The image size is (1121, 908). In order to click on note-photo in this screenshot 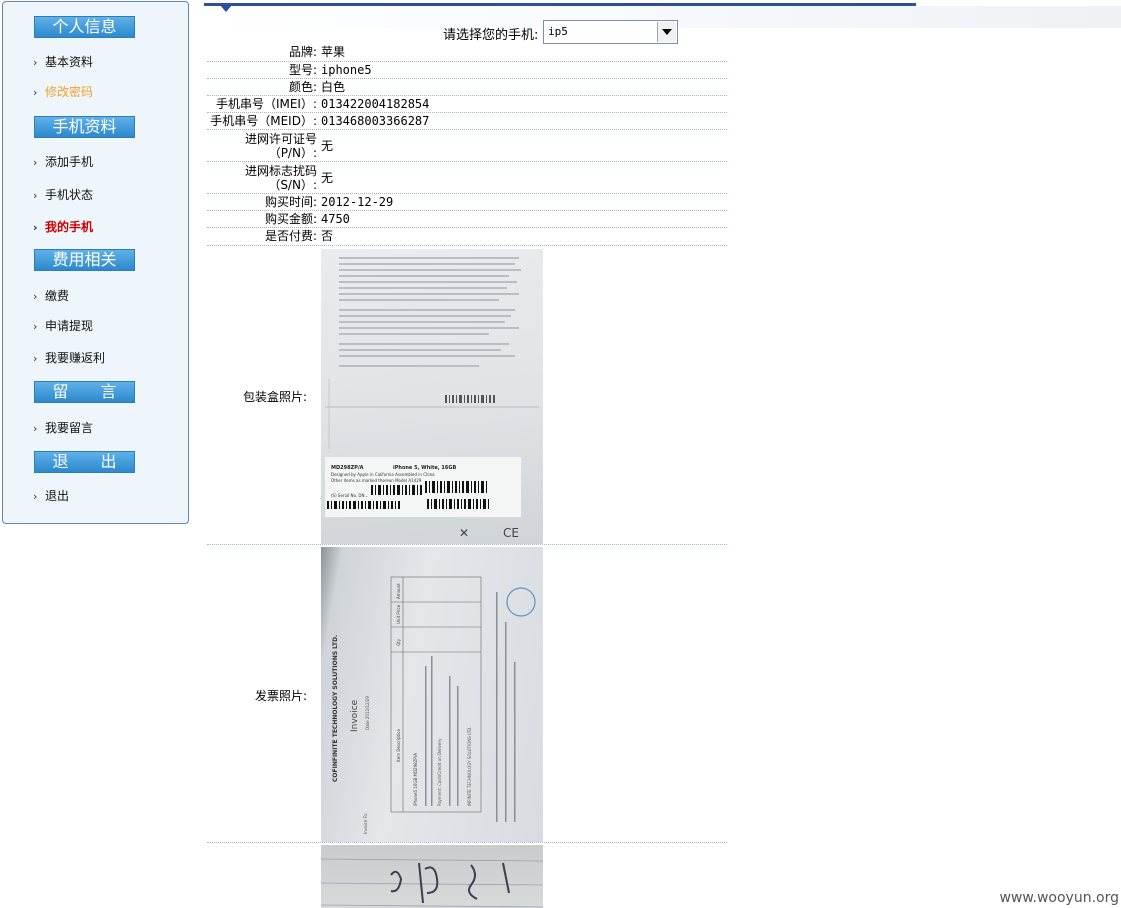, I will do `click(432, 876)`.